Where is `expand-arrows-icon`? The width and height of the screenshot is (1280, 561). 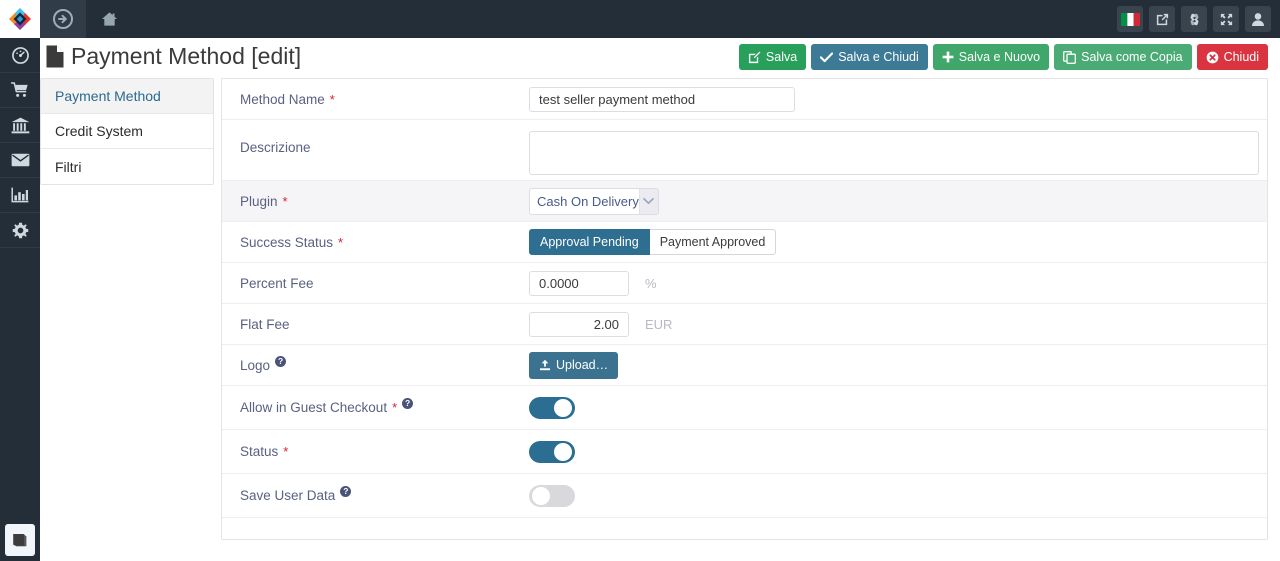 expand-arrows-icon is located at coordinates (1226, 19).